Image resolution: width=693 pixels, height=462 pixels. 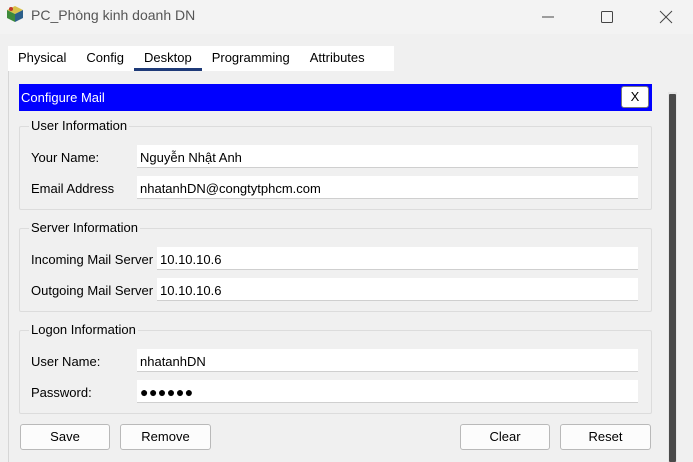 What do you see at coordinates (387, 391) in the screenshot?
I see `password-field` at bounding box center [387, 391].